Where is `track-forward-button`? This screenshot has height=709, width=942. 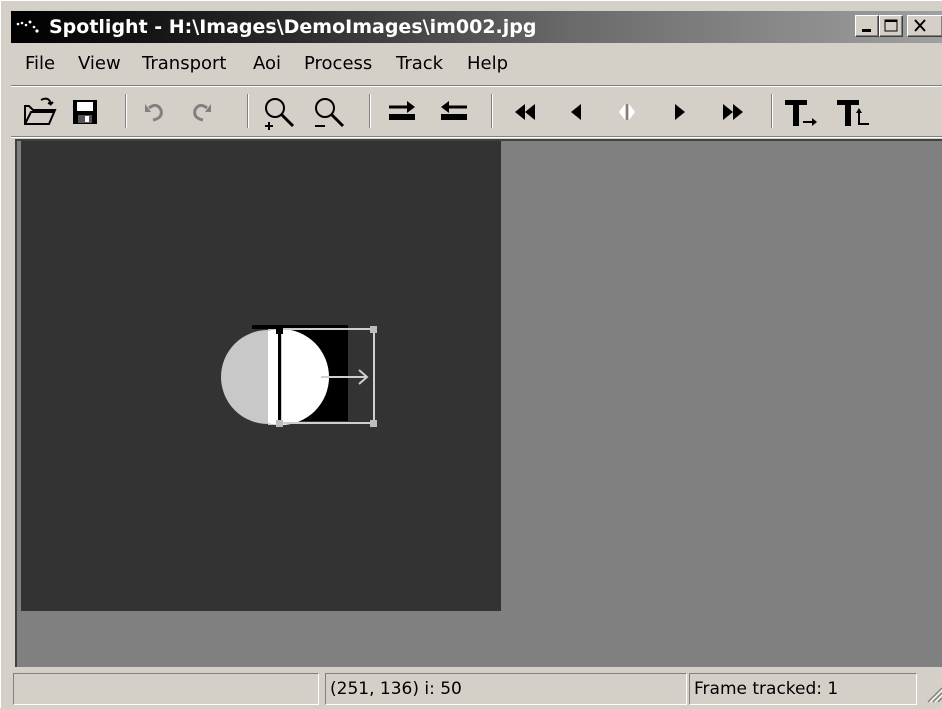
track-forward-button is located at coordinates (801, 112).